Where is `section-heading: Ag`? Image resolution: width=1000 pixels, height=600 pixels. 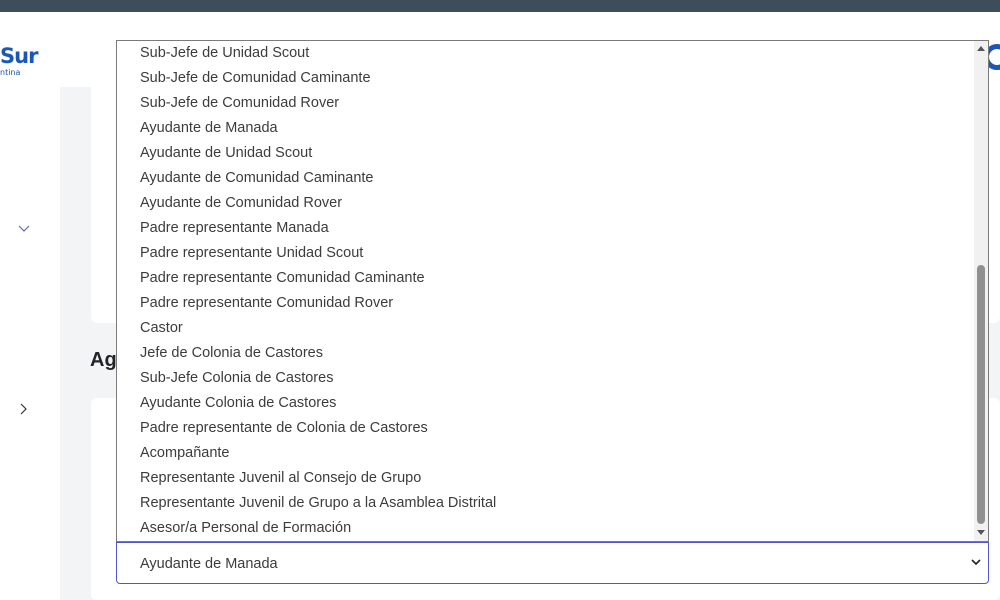 section-heading: Ag is located at coordinates (103, 360).